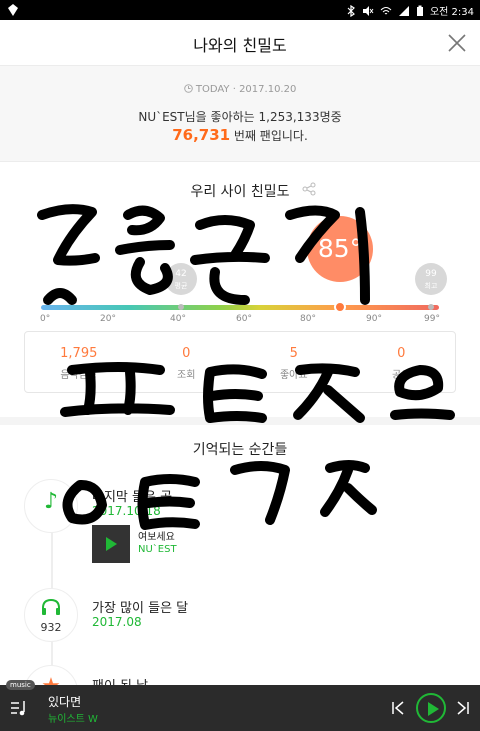  I want to click on last-played-title: 마지막 들은 곡, so click(132, 497).